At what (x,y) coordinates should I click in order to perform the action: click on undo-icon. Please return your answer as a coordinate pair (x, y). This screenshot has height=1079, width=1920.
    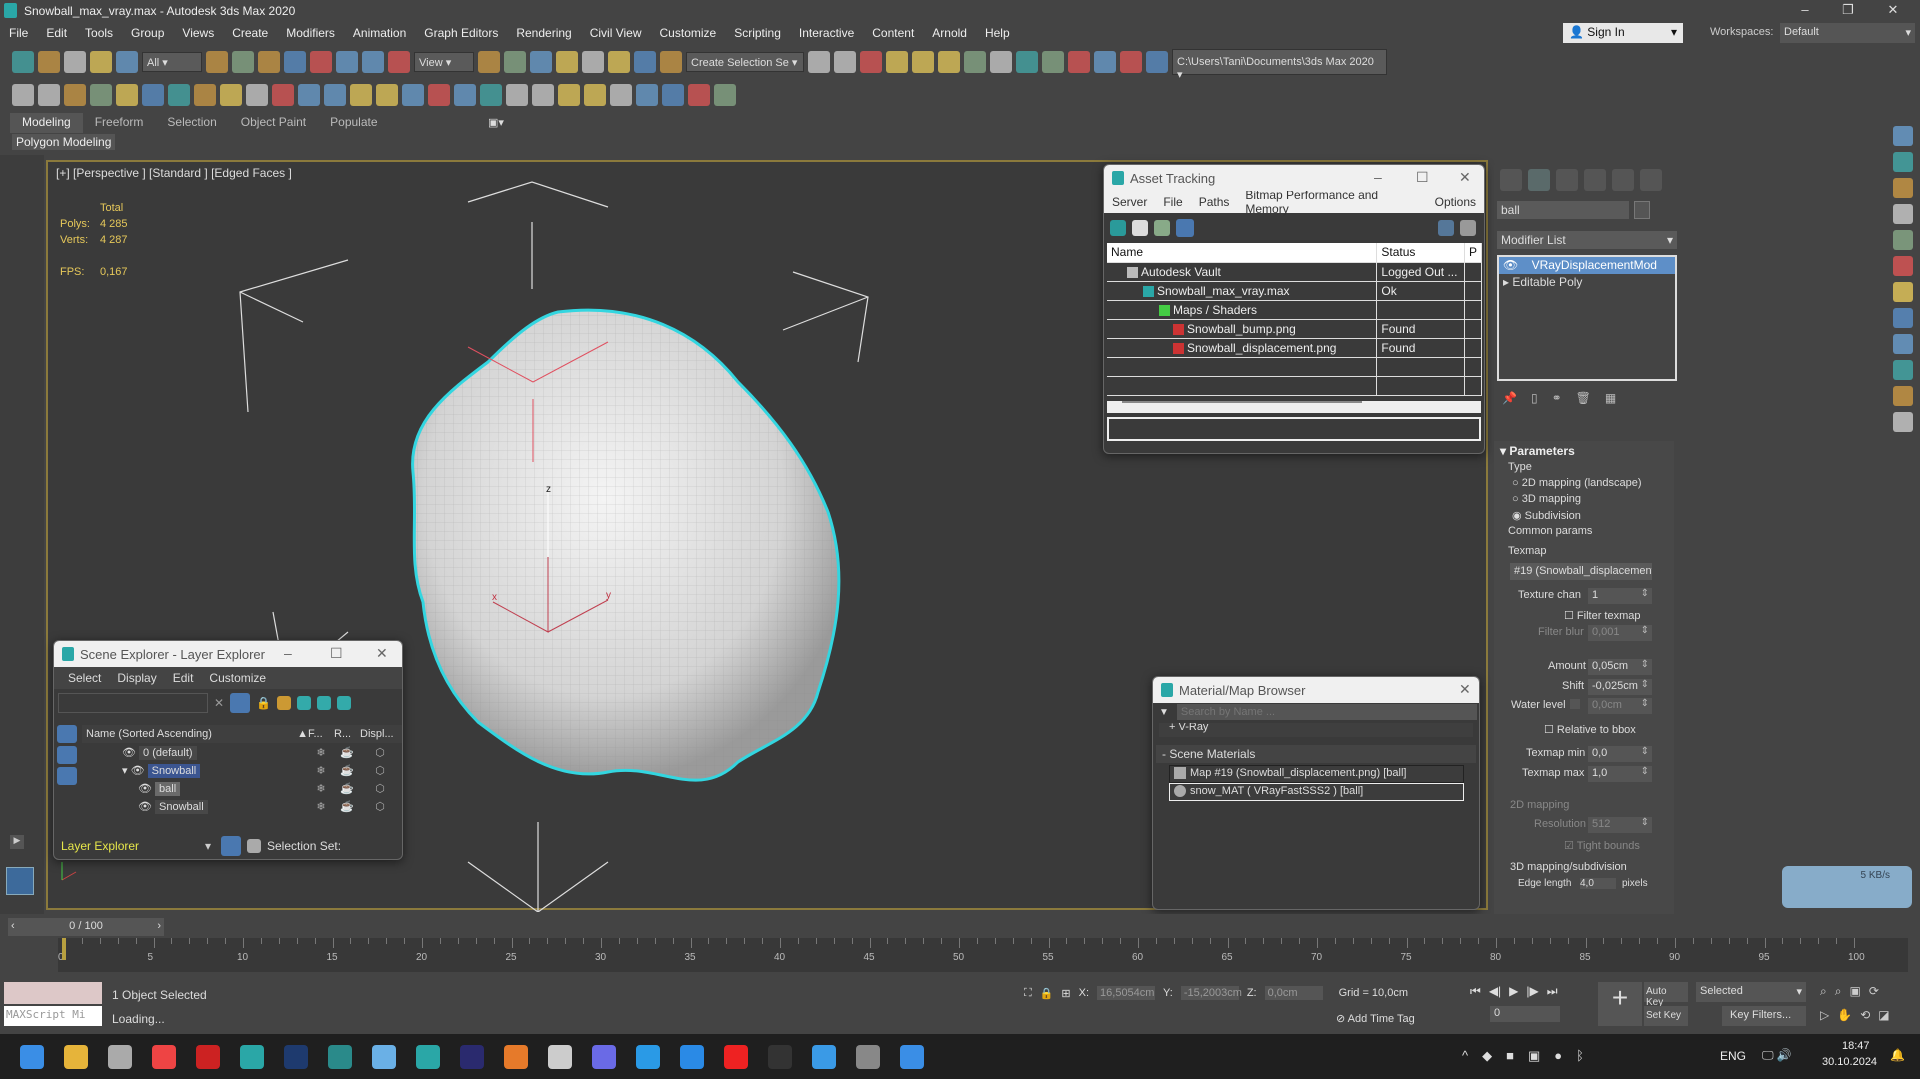
    Looking at the image, I should click on (23, 62).